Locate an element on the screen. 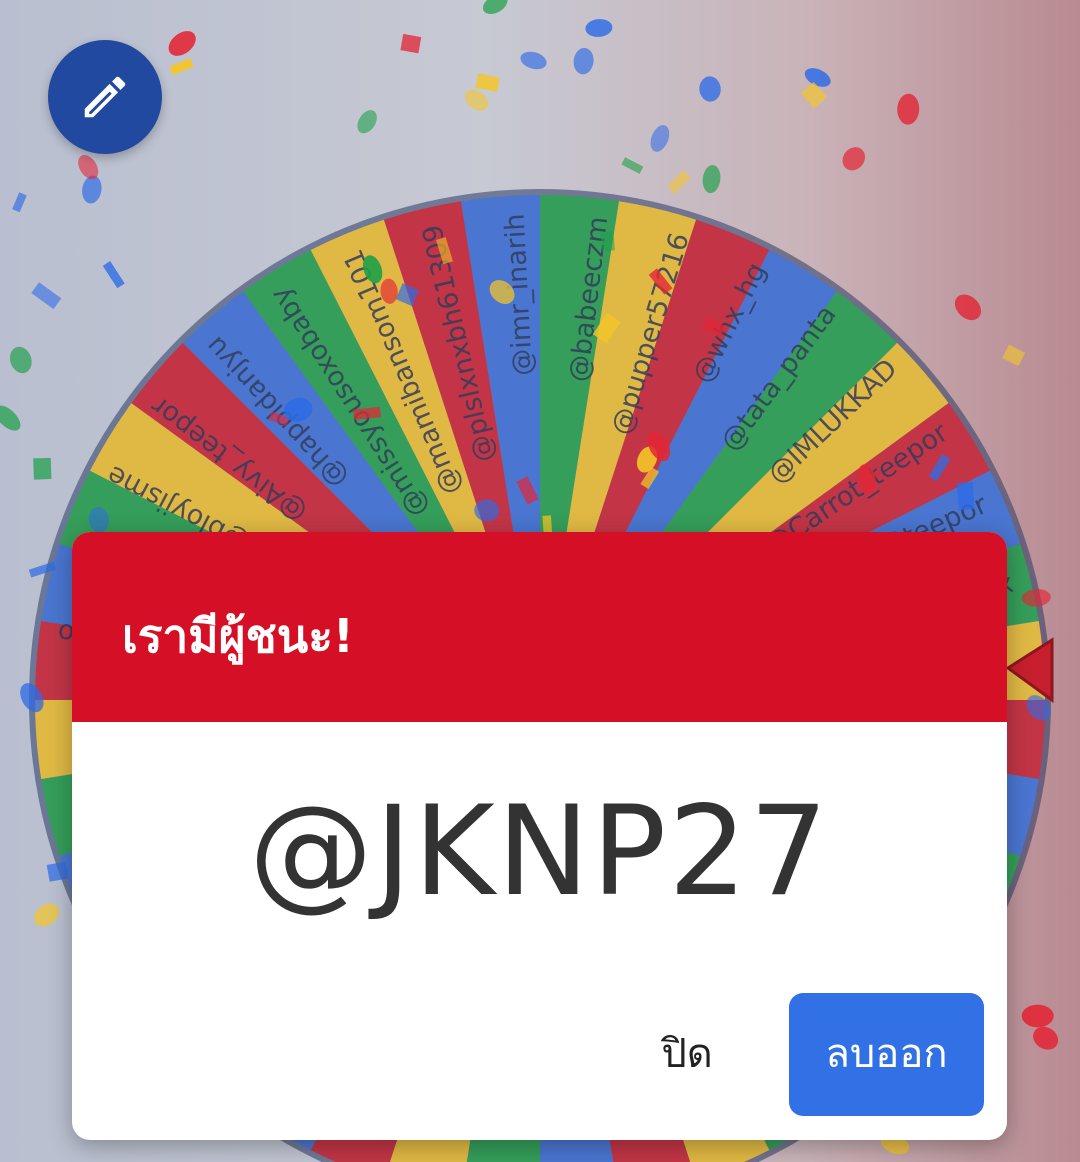 This screenshot has height=1162, width=1080. dialog-title: เรามีผู้ชนะ! is located at coordinates (238, 636).